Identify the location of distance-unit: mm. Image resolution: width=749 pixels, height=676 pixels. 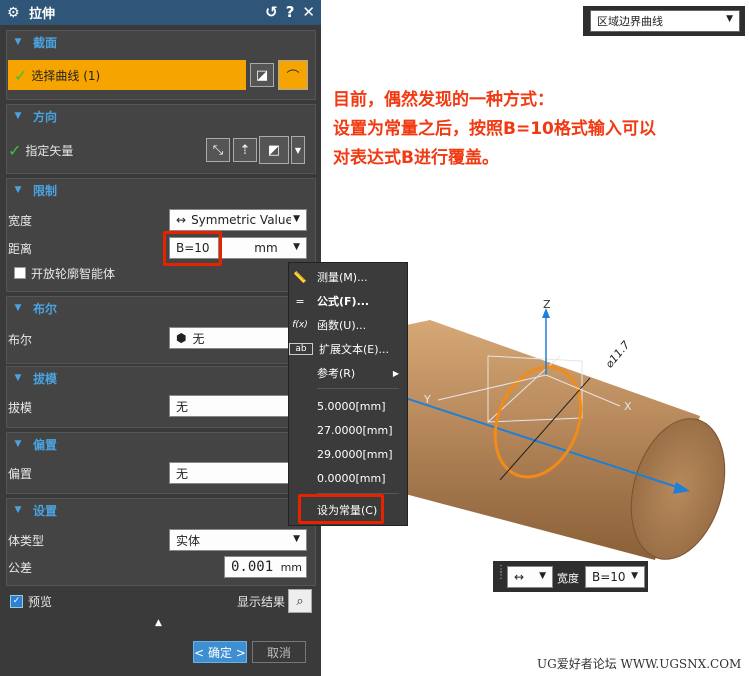
(266, 248).